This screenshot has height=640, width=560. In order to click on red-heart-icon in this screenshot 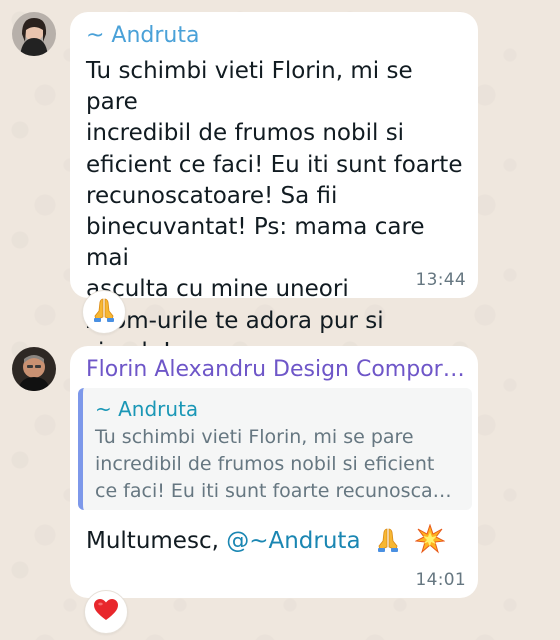, I will do `click(106, 612)`.